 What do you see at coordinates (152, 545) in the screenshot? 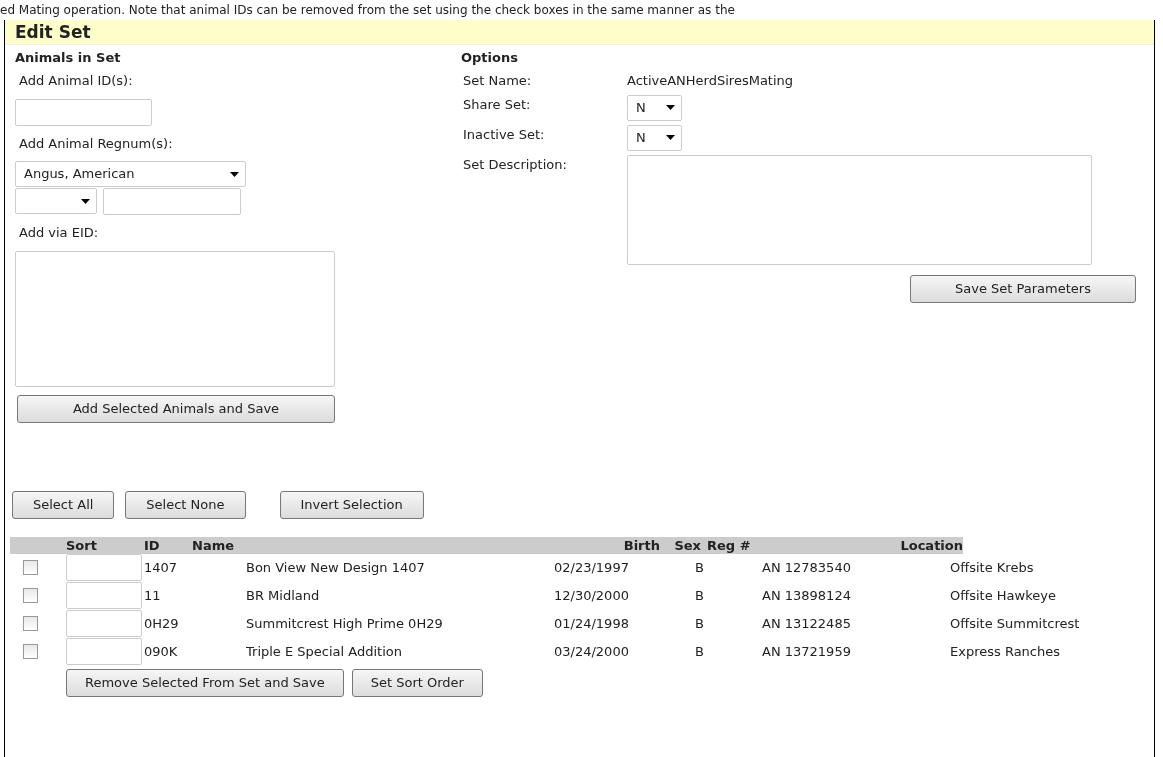
I see `column-header: ID` at bounding box center [152, 545].